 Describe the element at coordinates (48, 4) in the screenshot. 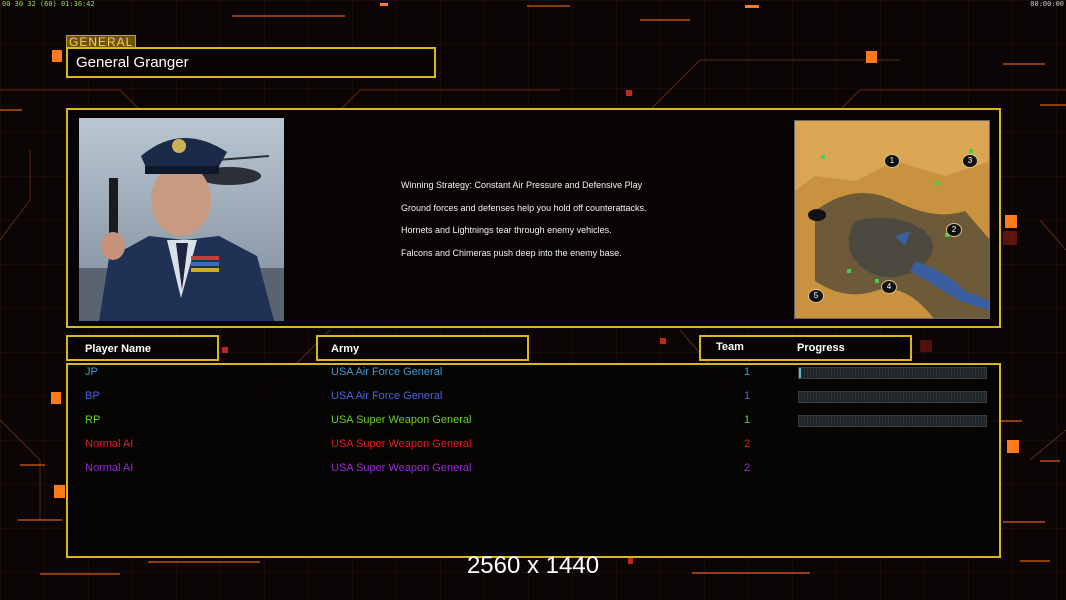

I see `hud-stats-readout: 00 30 32 (60) 01:36:42` at that location.